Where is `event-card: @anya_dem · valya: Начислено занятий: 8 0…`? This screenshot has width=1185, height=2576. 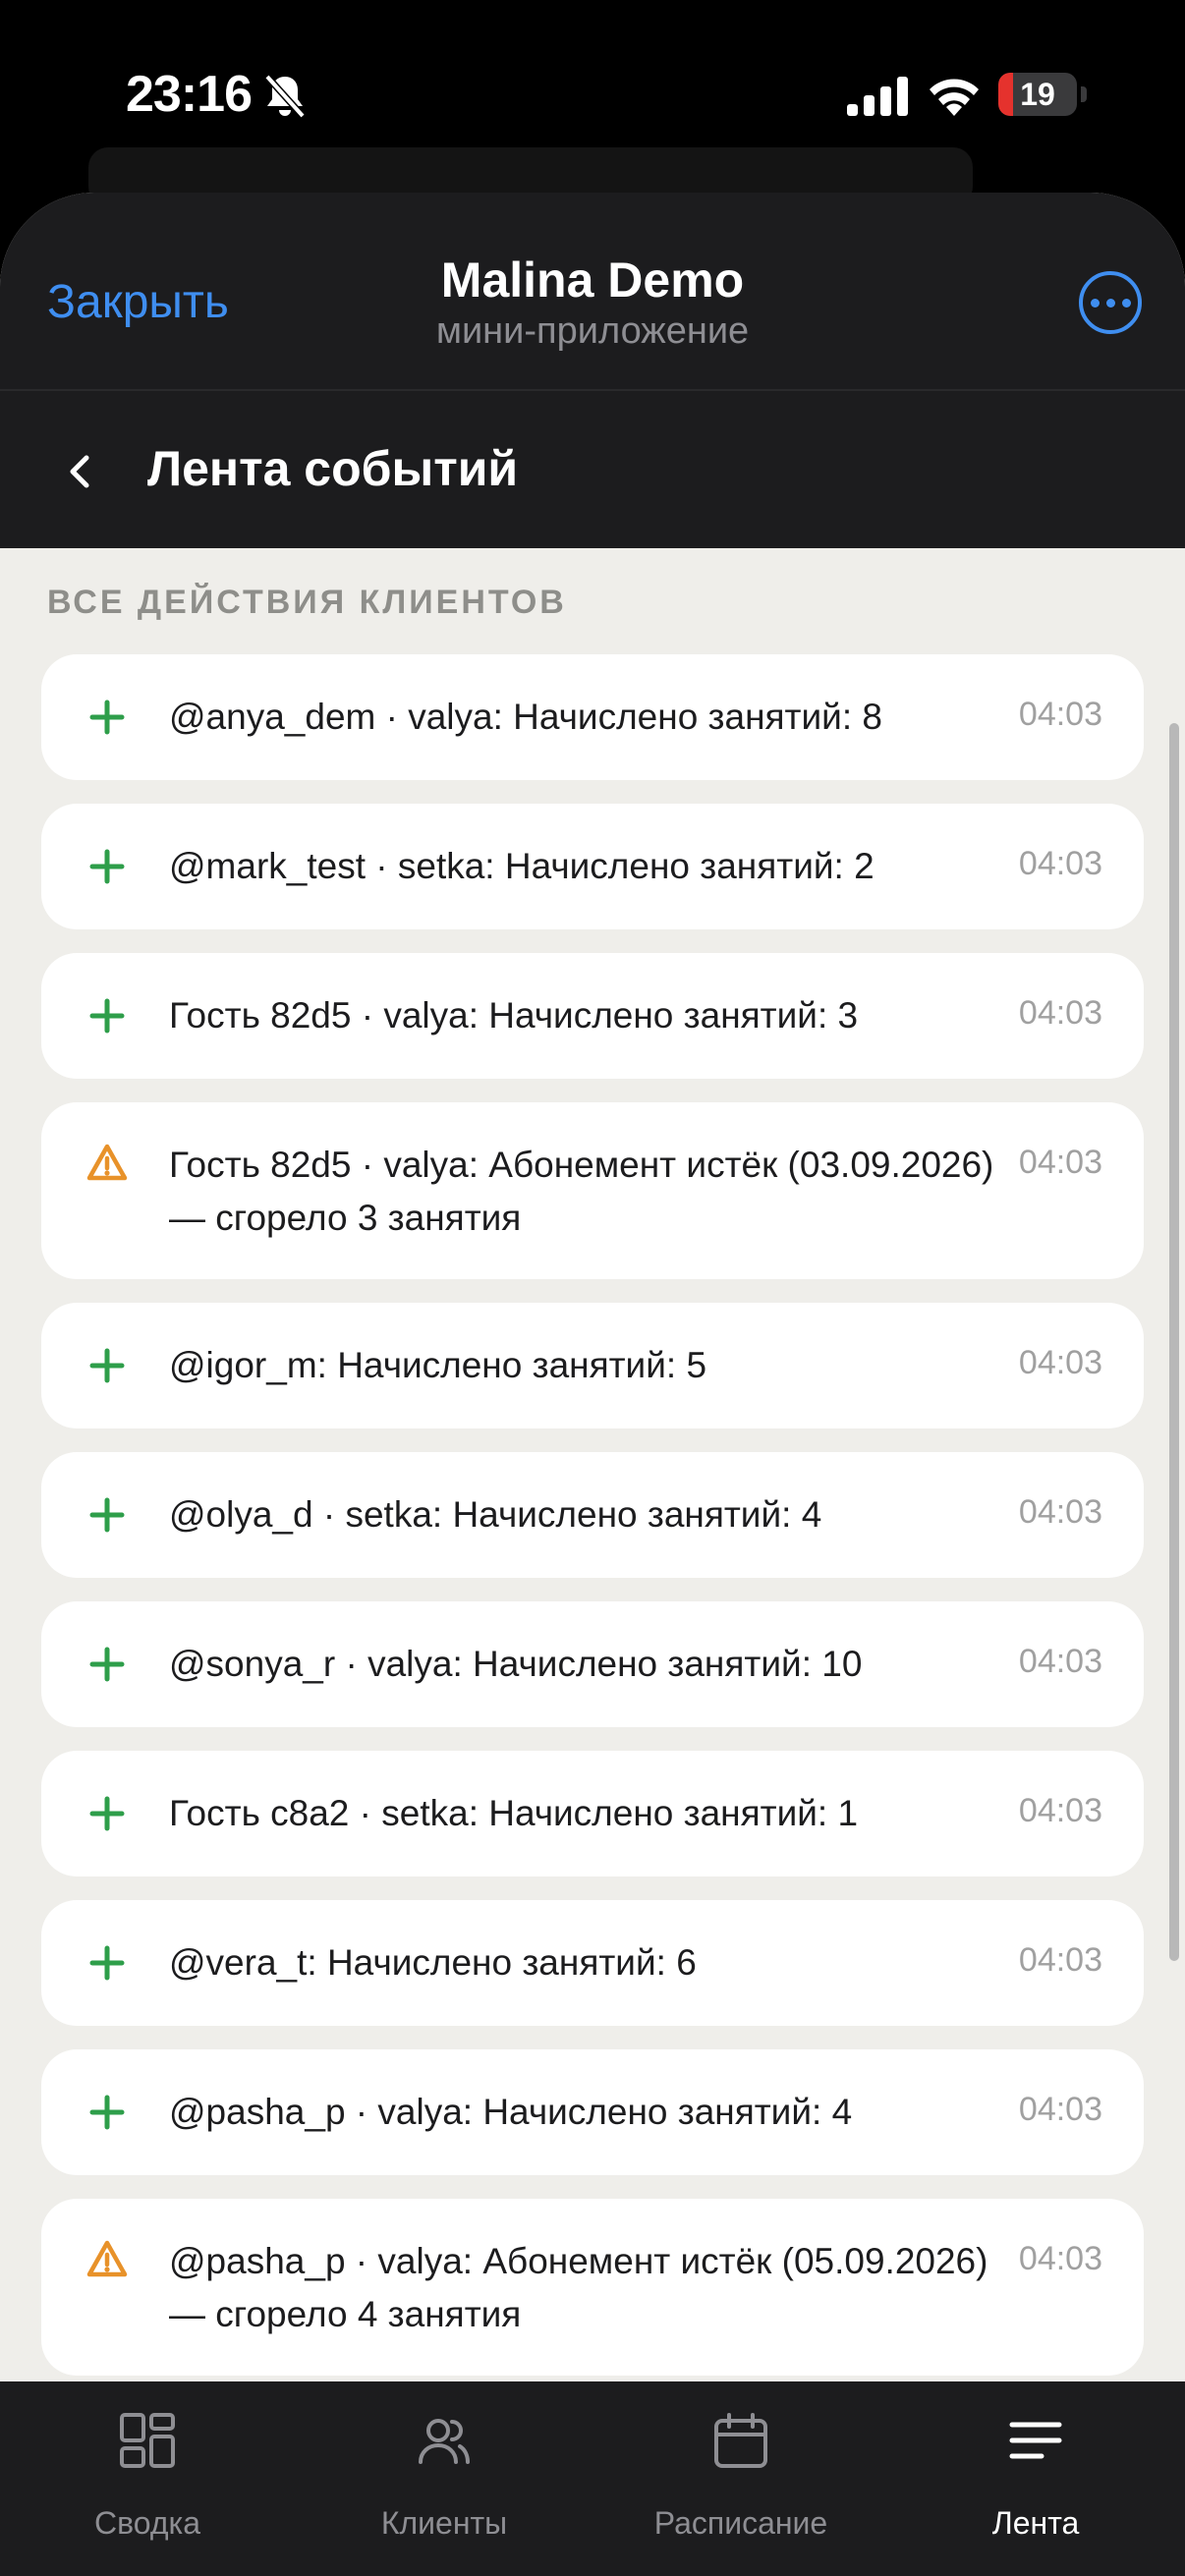
event-card: @anya_dem · valya: Начислено занятий: 8 0… is located at coordinates (592, 717).